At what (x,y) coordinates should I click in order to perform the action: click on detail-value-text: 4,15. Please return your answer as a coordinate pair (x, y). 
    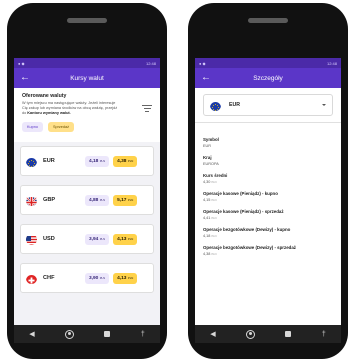
    Looking at the image, I should click on (207, 200).